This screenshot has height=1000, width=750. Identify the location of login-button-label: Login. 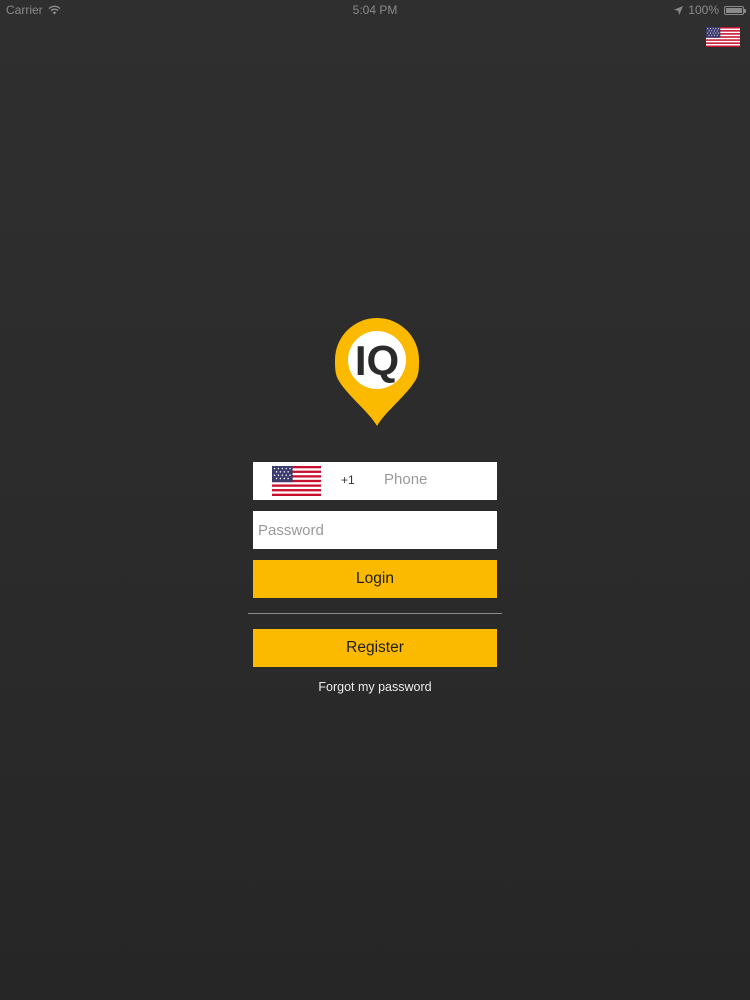
(375, 578).